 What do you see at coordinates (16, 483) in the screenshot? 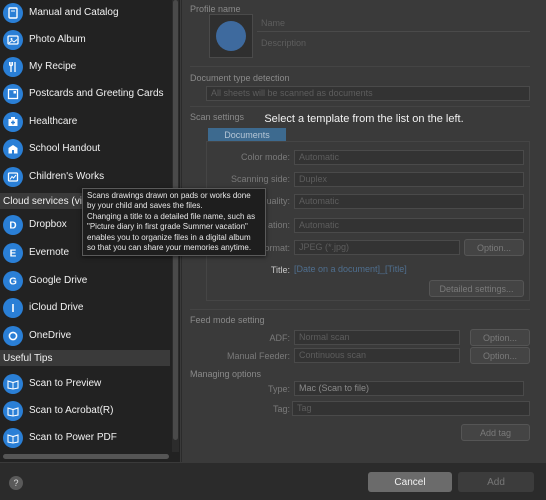
I see `help-button: ?` at bounding box center [16, 483].